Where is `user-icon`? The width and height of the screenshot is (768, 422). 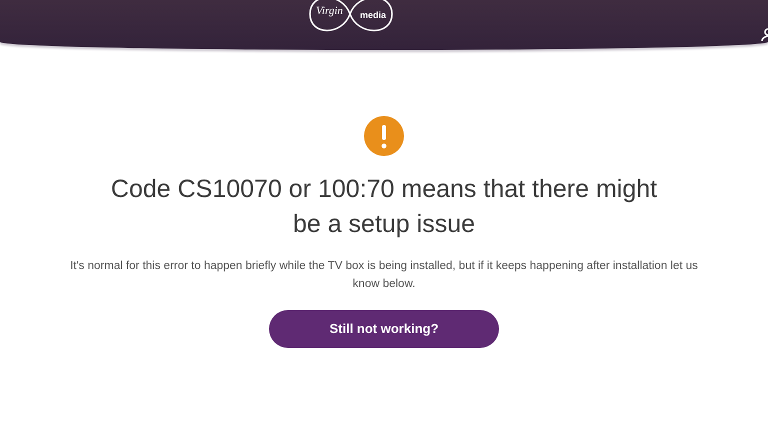 user-icon is located at coordinates (764, 35).